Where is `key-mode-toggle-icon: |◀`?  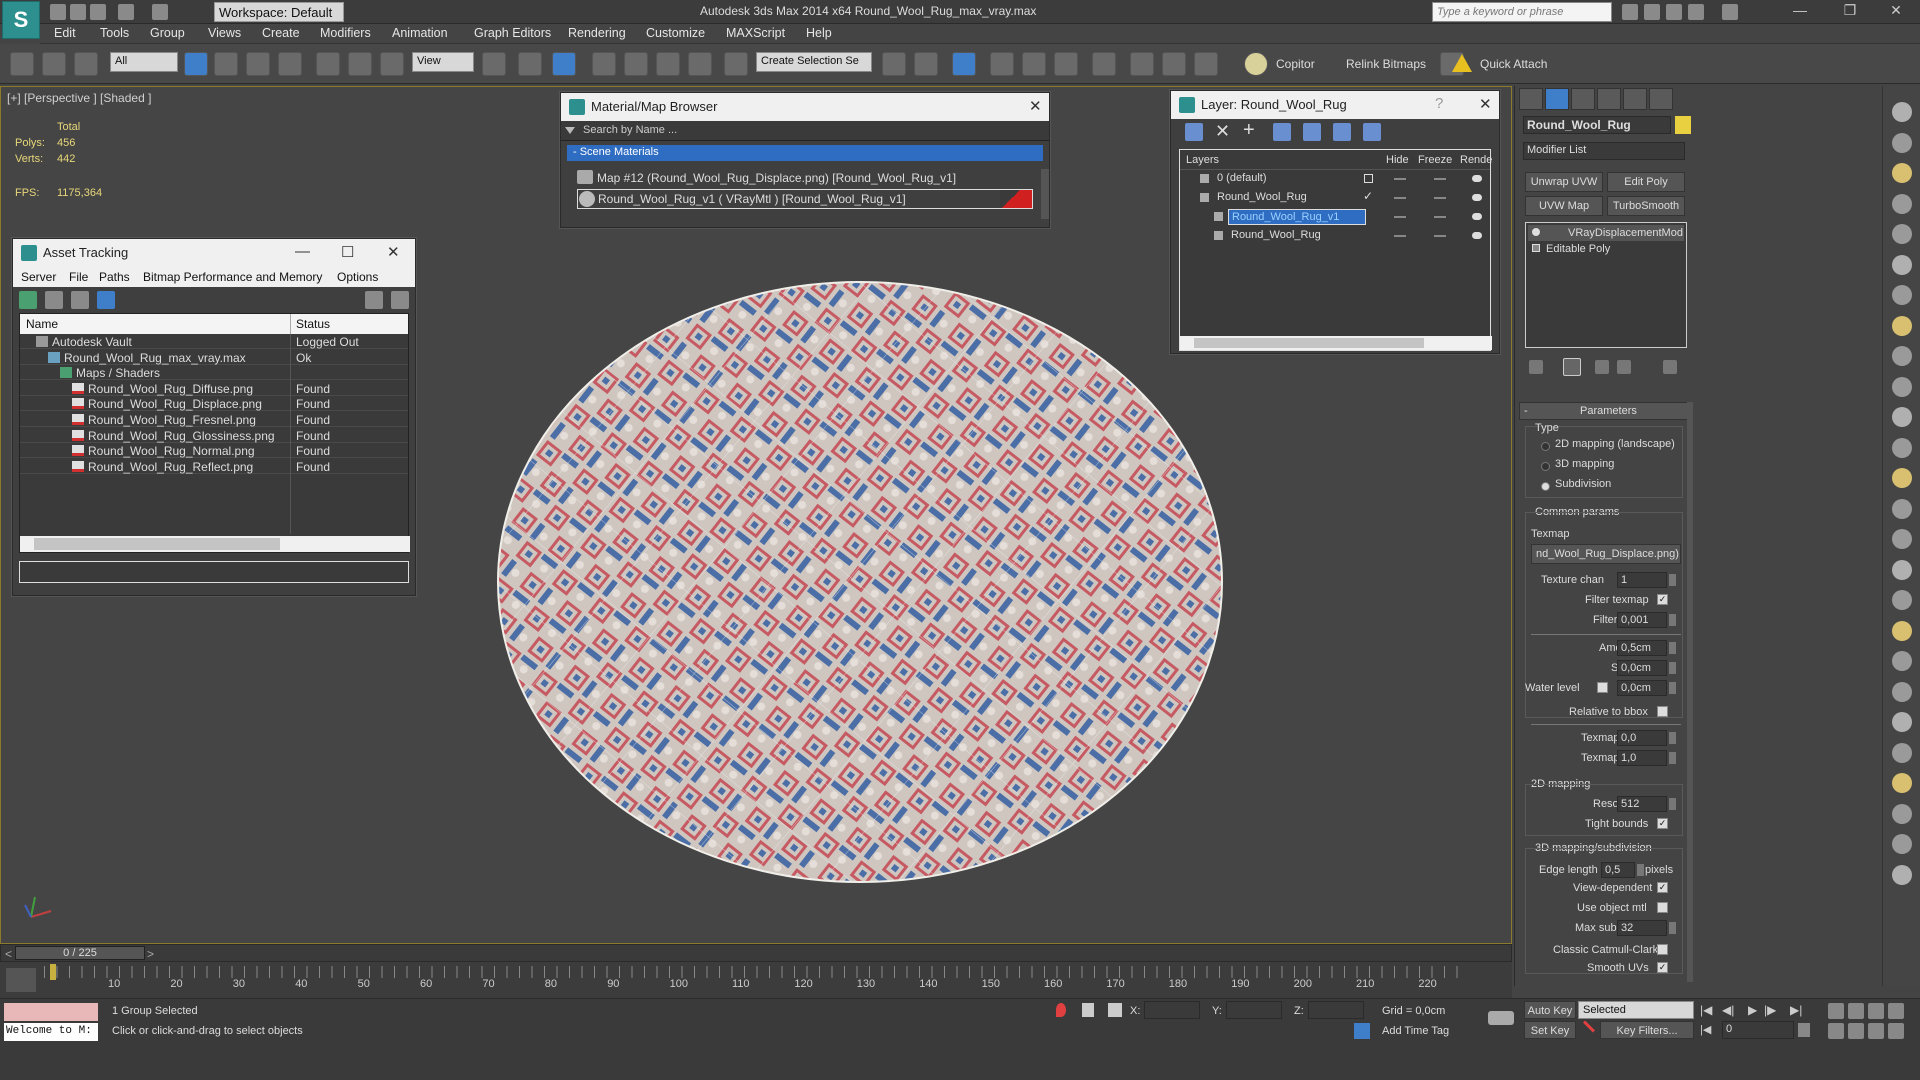
key-mode-toggle-icon: |◀ is located at coordinates (1705, 1029).